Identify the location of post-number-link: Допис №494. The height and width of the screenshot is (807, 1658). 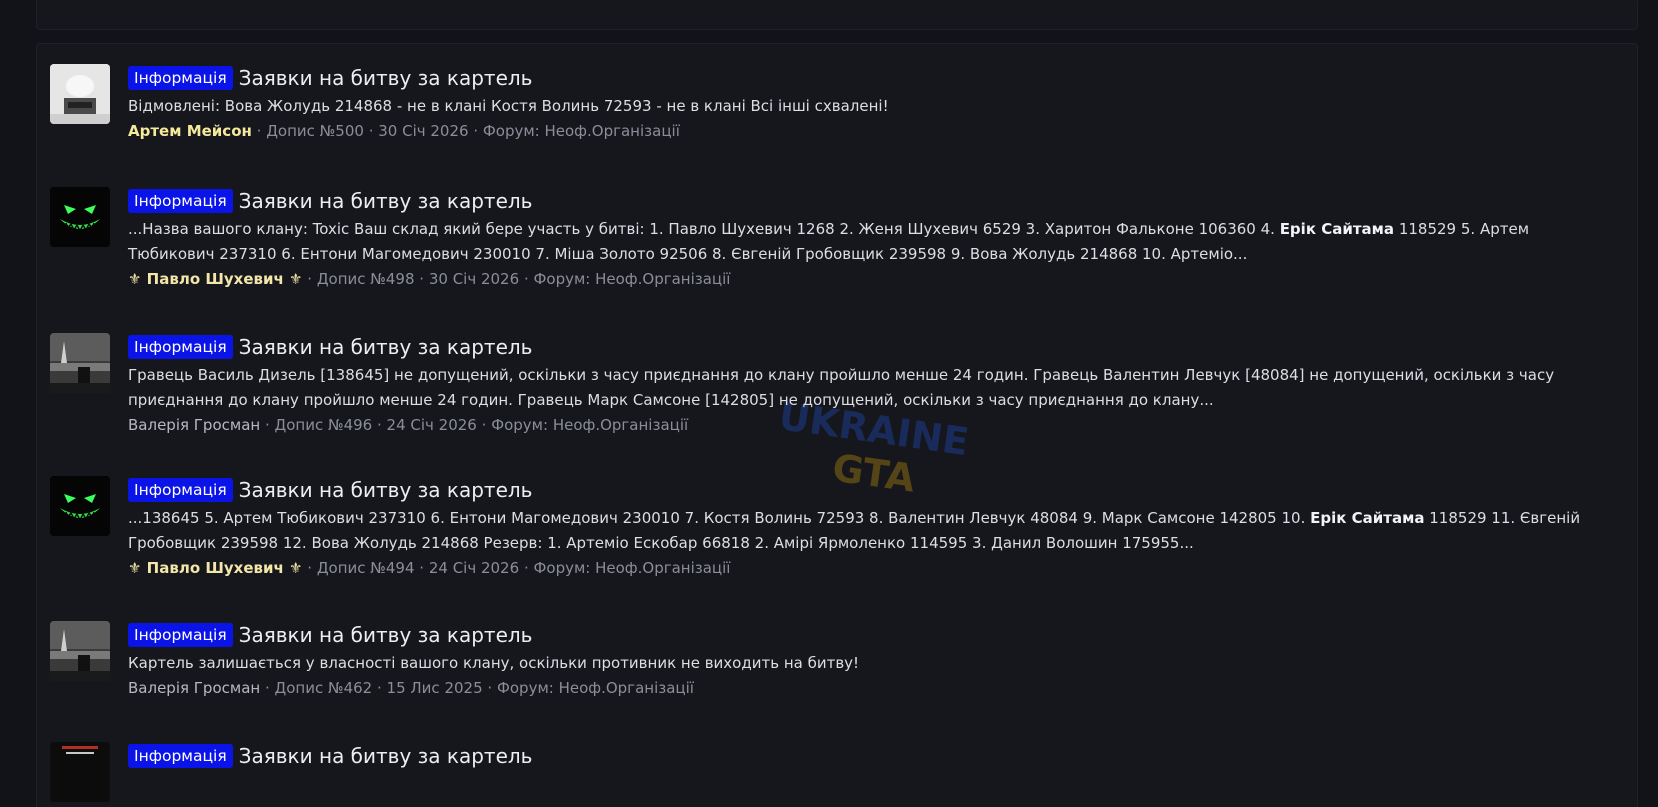
(366, 568).